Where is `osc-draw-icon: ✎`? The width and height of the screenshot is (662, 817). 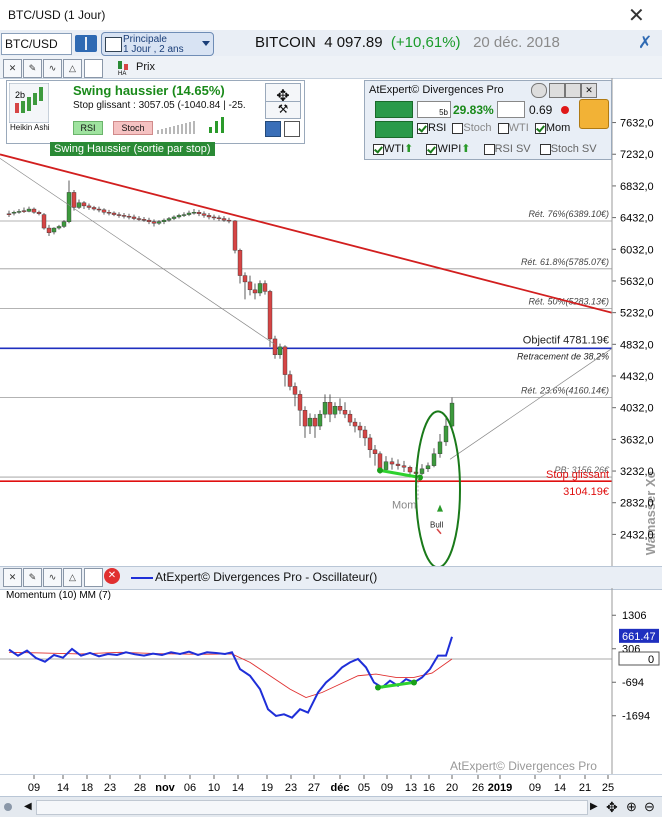
osc-draw-icon: ✎ is located at coordinates (32, 577).